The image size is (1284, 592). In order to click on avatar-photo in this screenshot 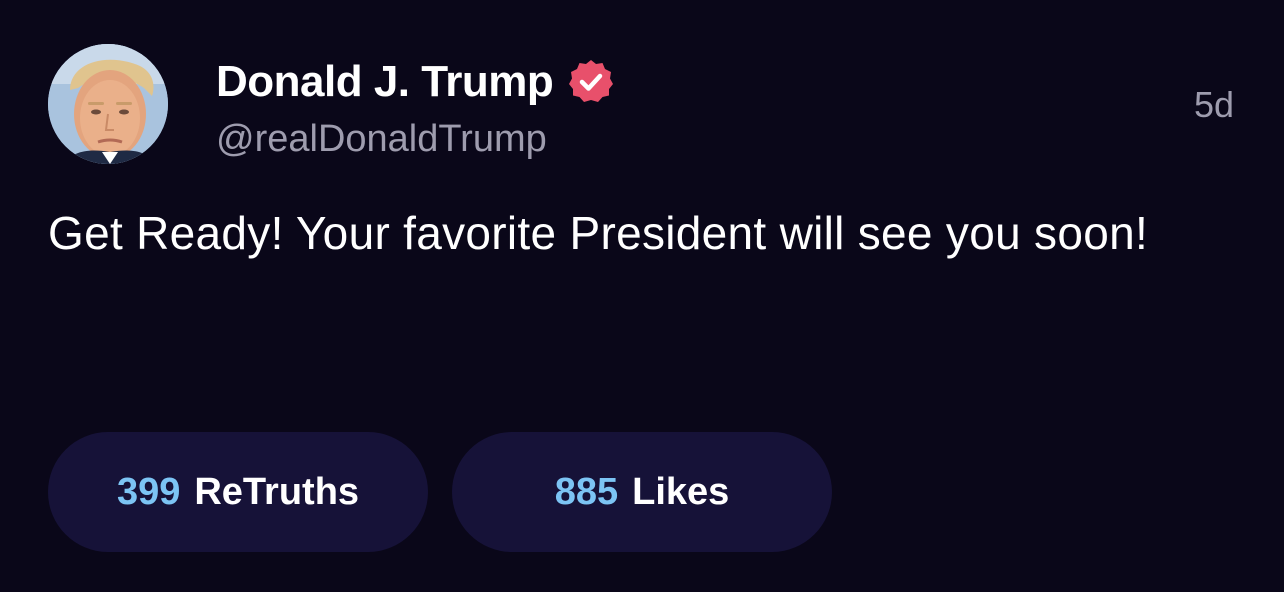, I will do `click(108, 104)`.